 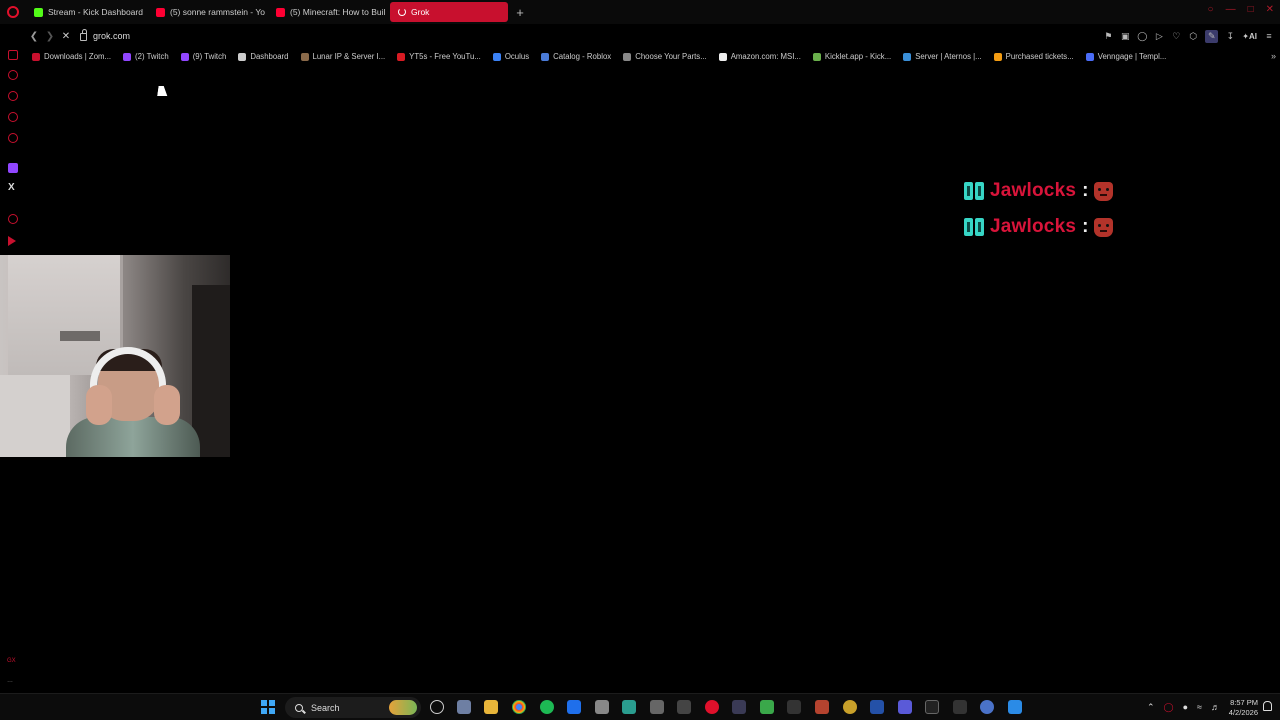 What do you see at coordinates (66, 36) in the screenshot?
I see `stop-loading-button: ✕` at bounding box center [66, 36].